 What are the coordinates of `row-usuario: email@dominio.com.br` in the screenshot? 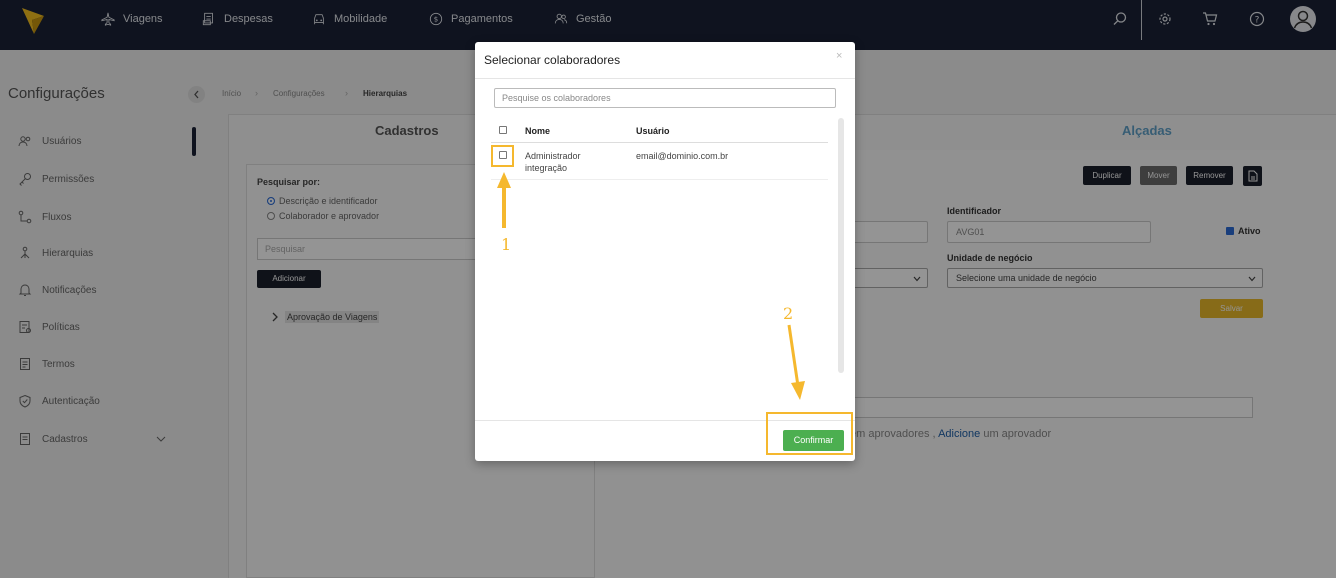 It's located at (682, 156).